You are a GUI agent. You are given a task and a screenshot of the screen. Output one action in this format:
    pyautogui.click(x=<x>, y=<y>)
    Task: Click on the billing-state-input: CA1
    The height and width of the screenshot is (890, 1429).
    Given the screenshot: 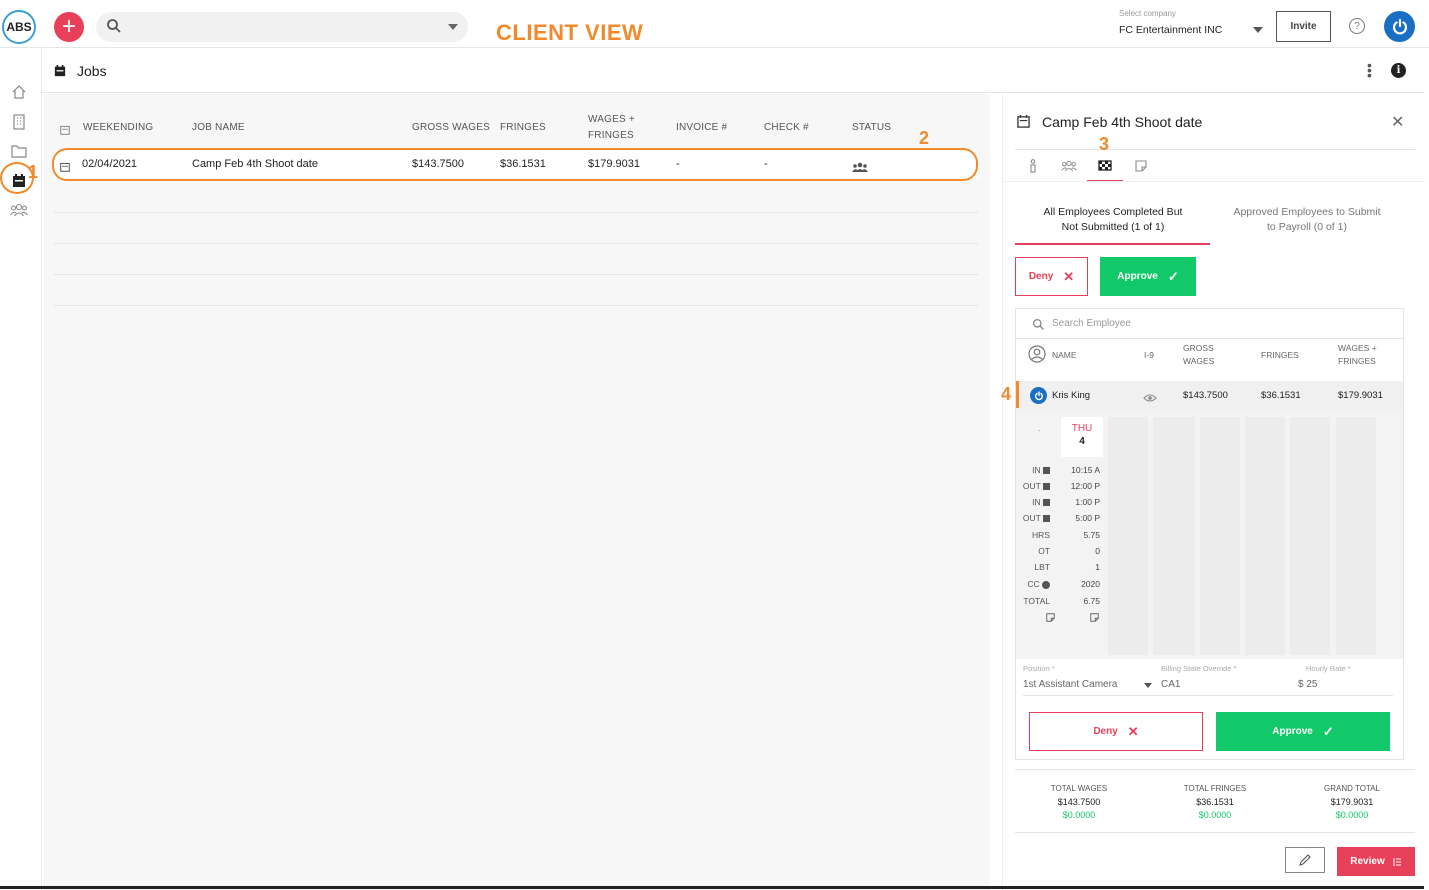 What is the action you would take?
    pyautogui.click(x=1170, y=684)
    